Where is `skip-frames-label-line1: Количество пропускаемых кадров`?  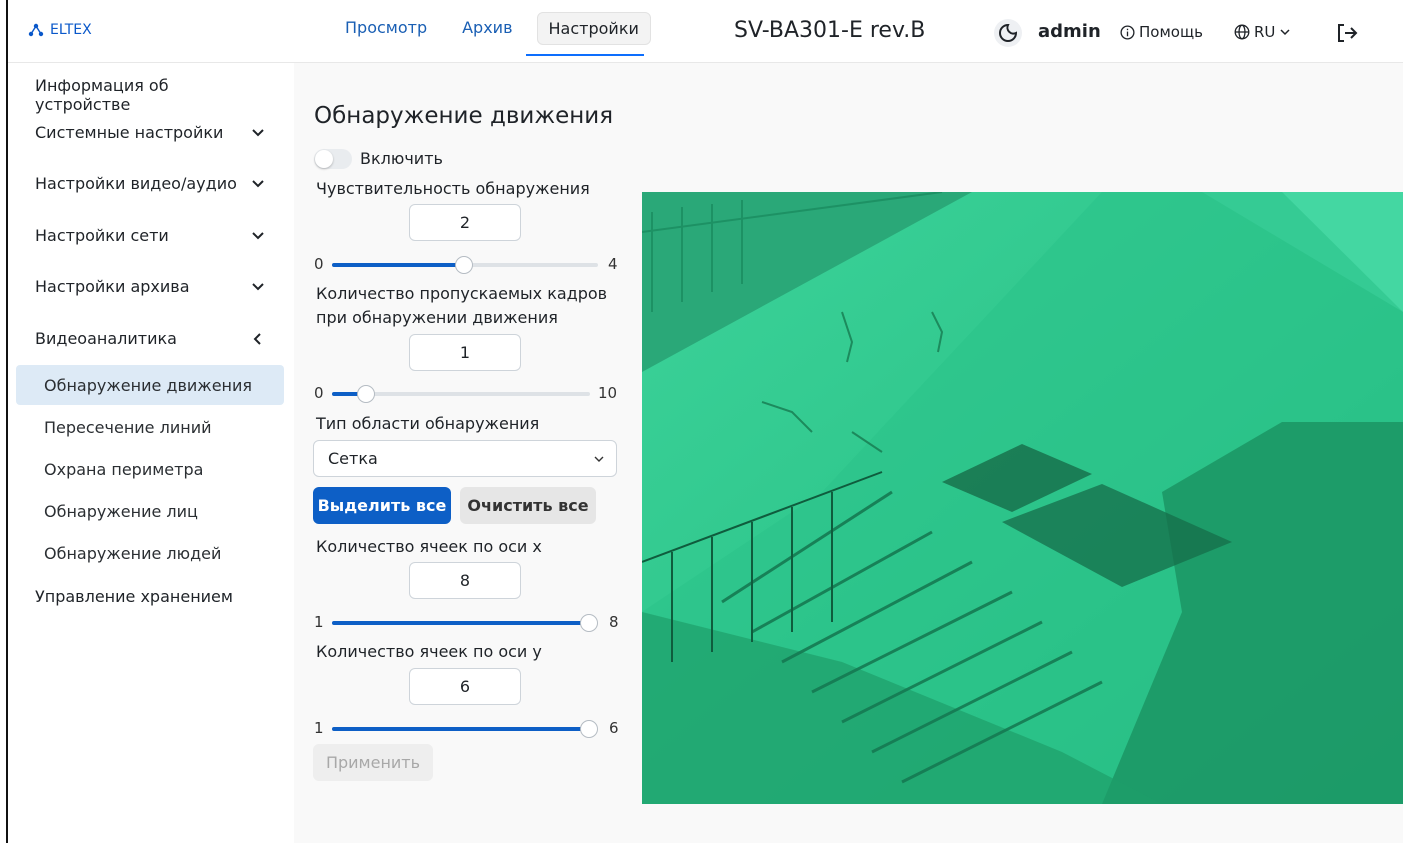 skip-frames-label-line1: Количество пропускаемых кадров is located at coordinates (462, 293).